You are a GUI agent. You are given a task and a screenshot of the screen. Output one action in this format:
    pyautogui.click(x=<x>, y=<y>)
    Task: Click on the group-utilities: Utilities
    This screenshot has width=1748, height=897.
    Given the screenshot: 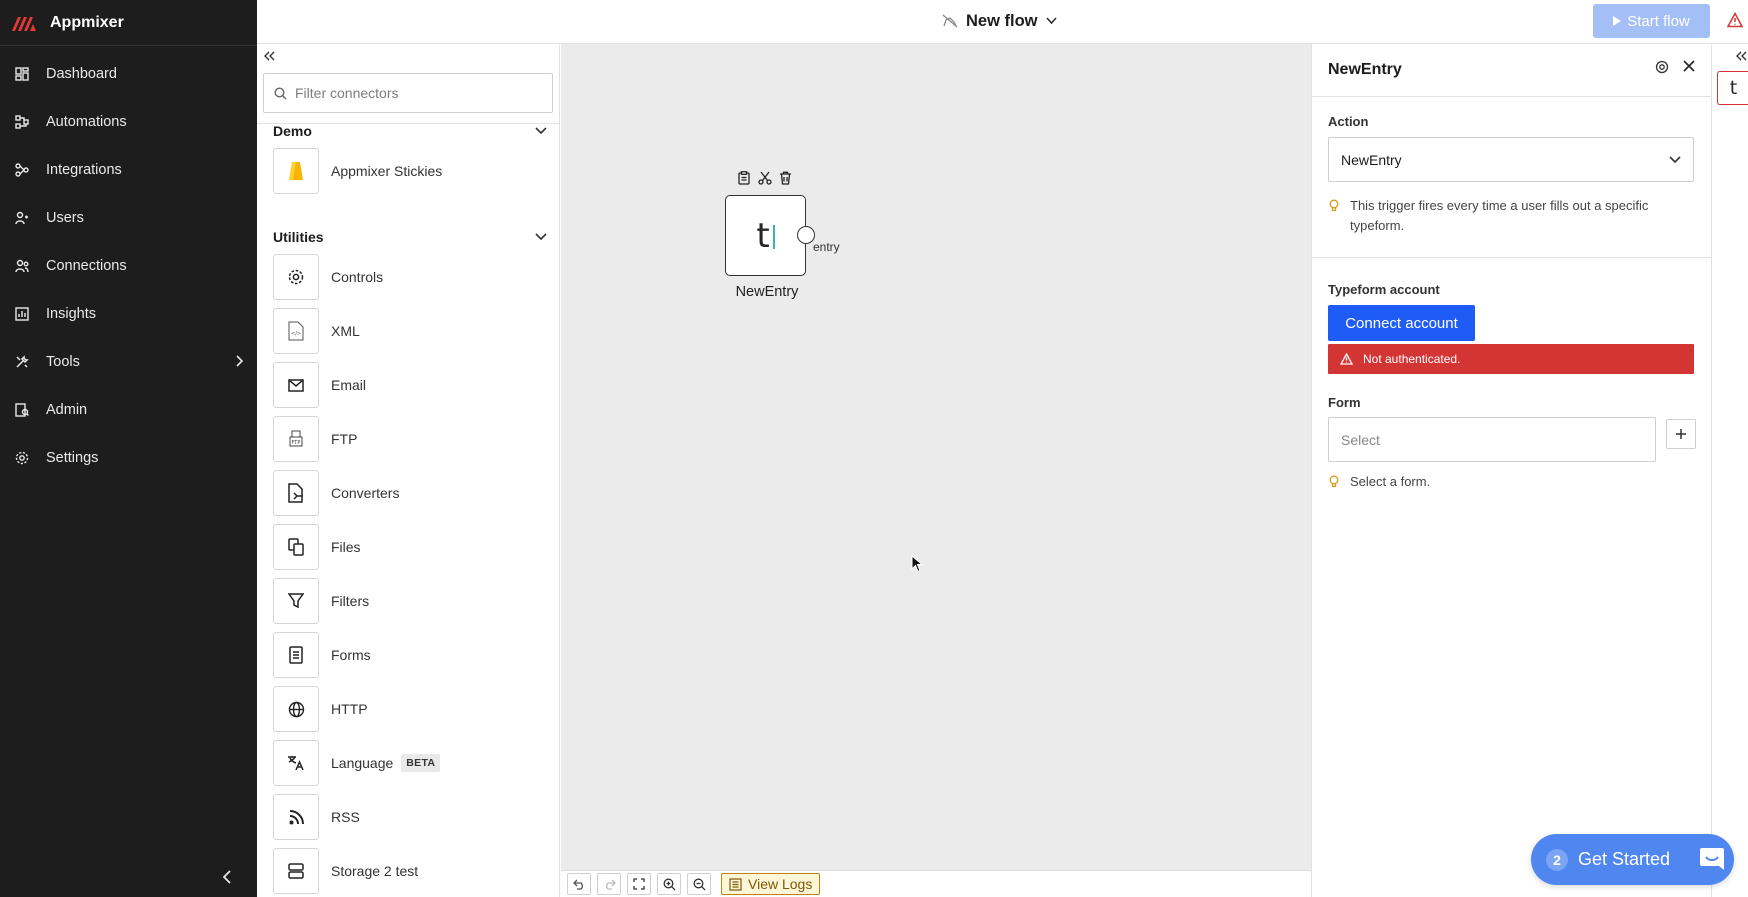 What is the action you would take?
    pyautogui.click(x=410, y=237)
    